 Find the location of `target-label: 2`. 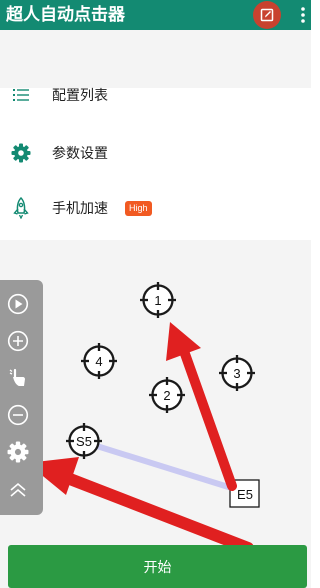

target-label: 2 is located at coordinates (166, 395).